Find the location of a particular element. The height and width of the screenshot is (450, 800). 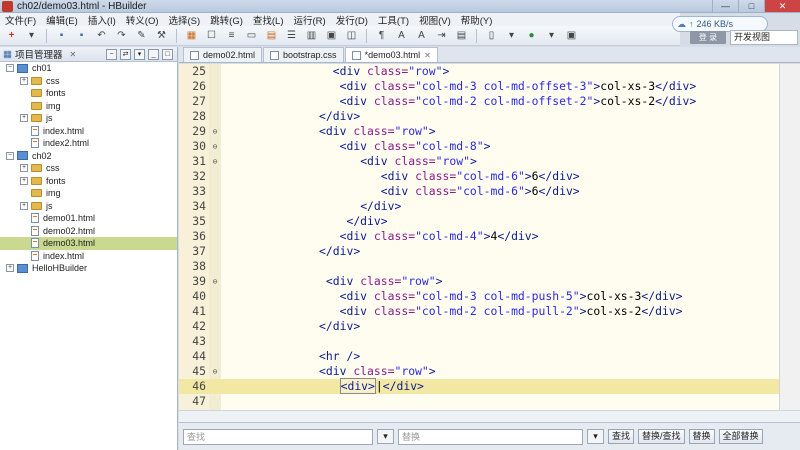

replace-input: 替换 is located at coordinates (490, 436).